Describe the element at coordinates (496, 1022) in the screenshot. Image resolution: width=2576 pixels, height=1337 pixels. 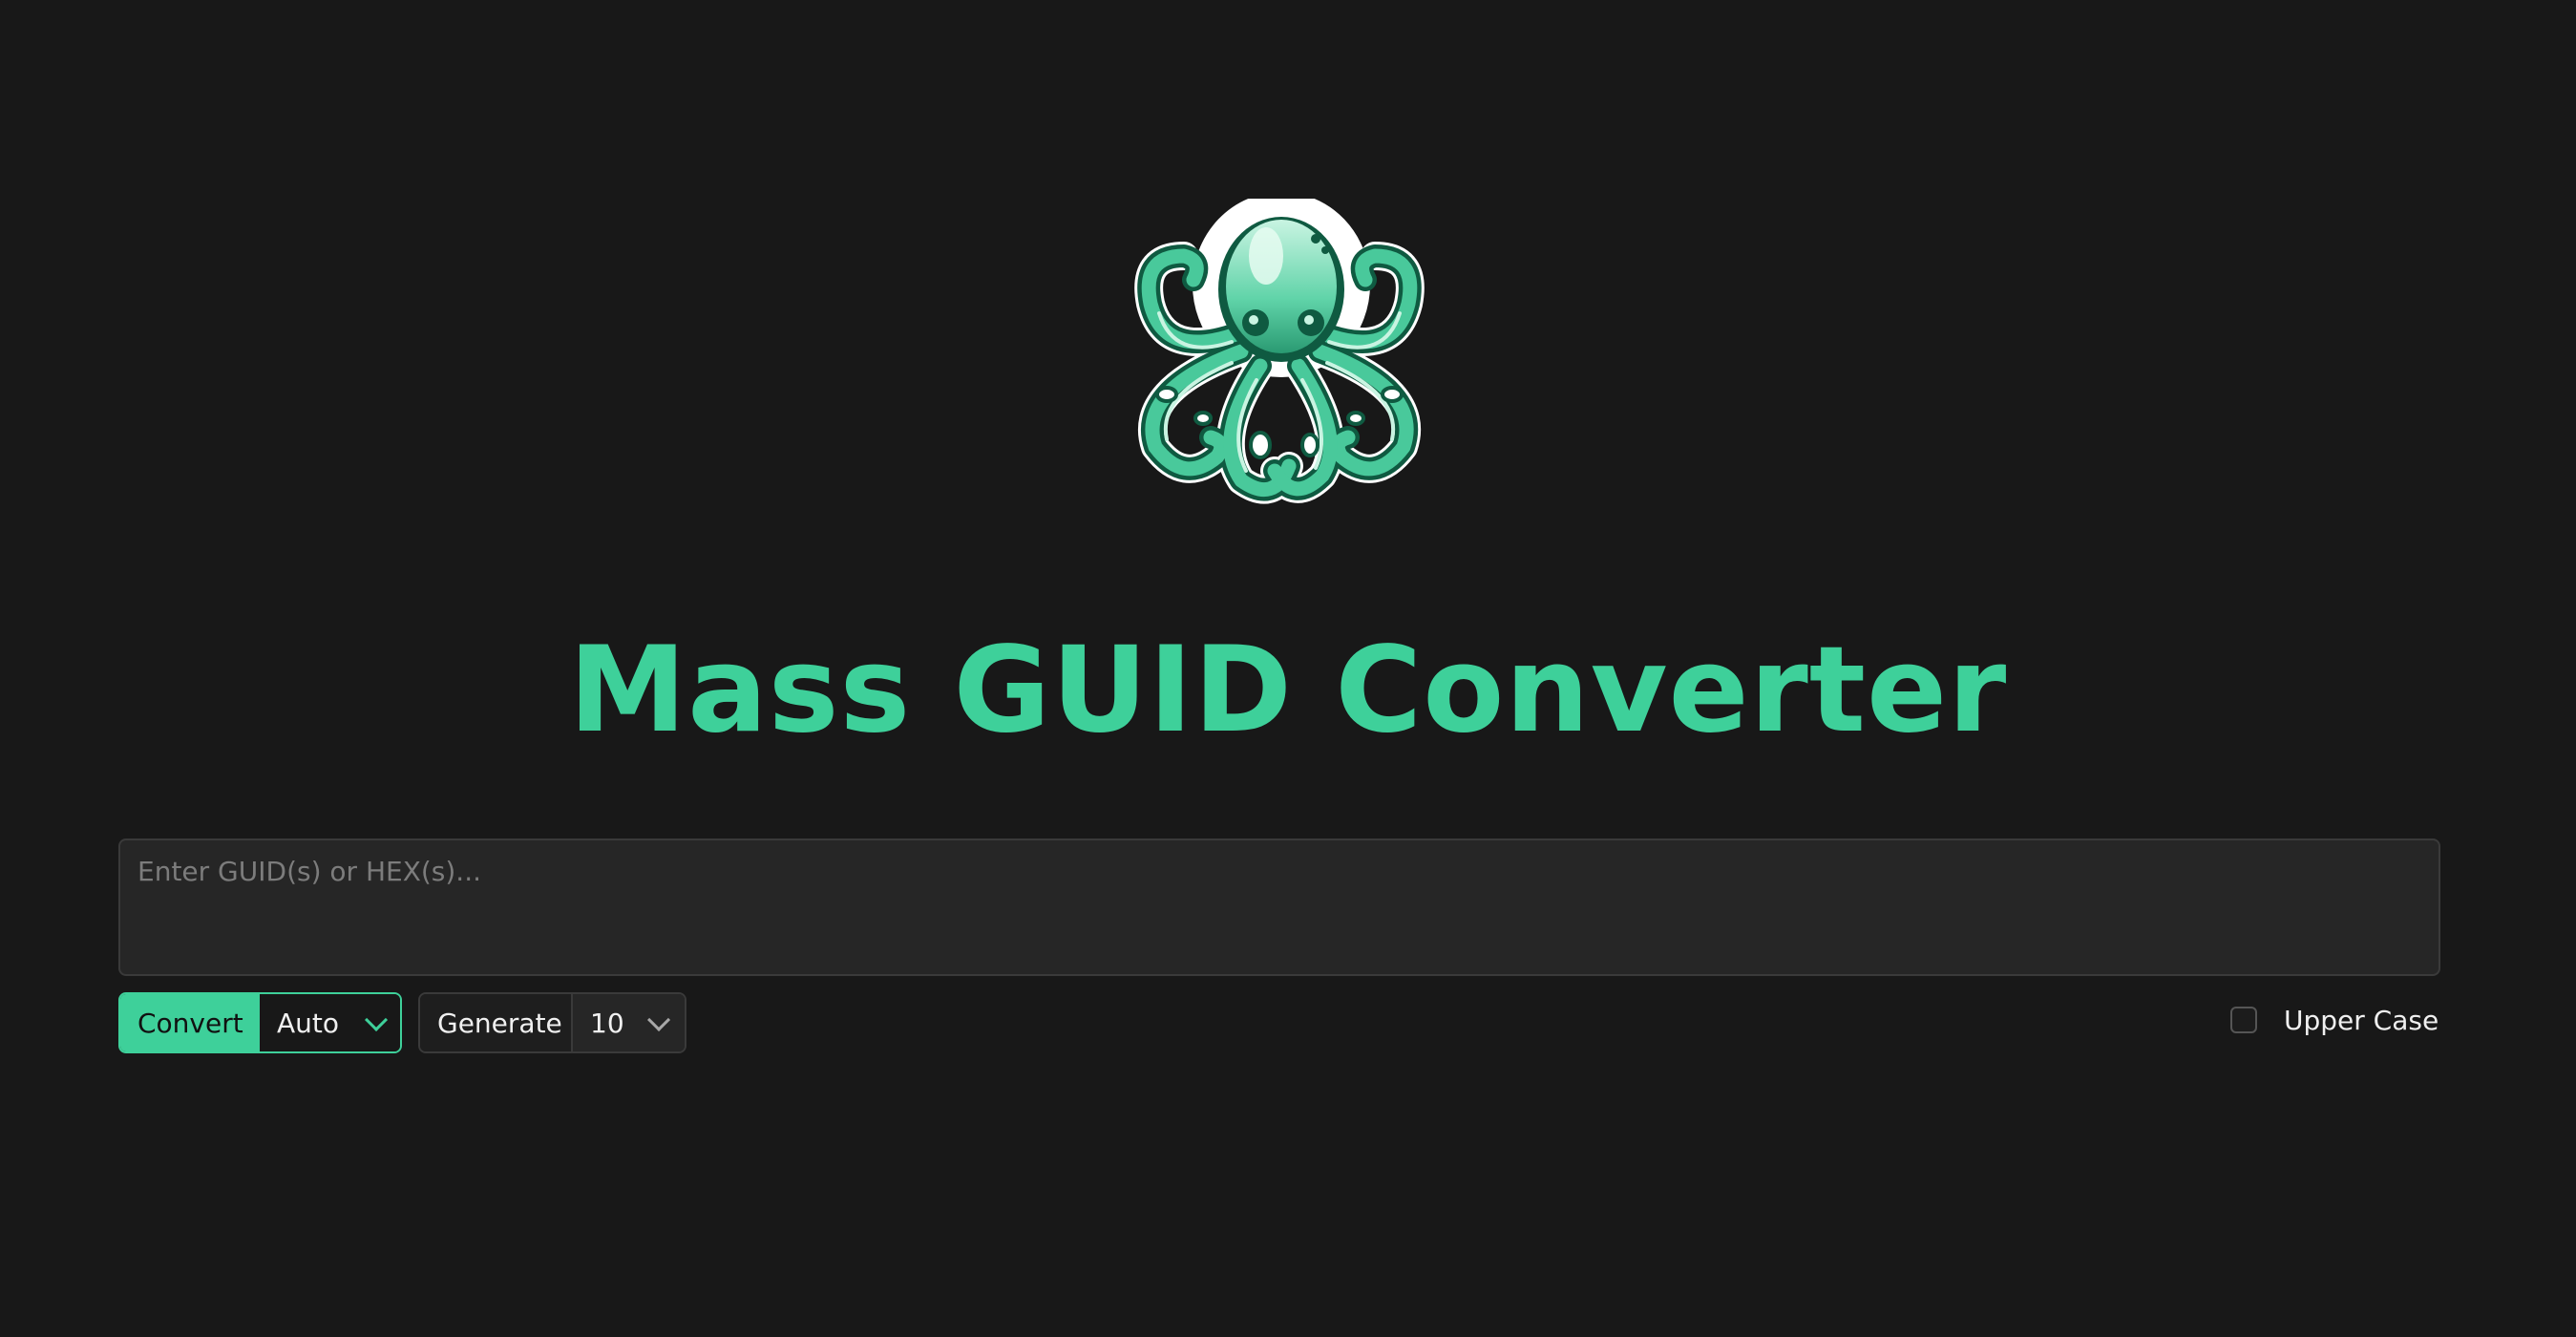
I see `generate-button: Generate` at that location.